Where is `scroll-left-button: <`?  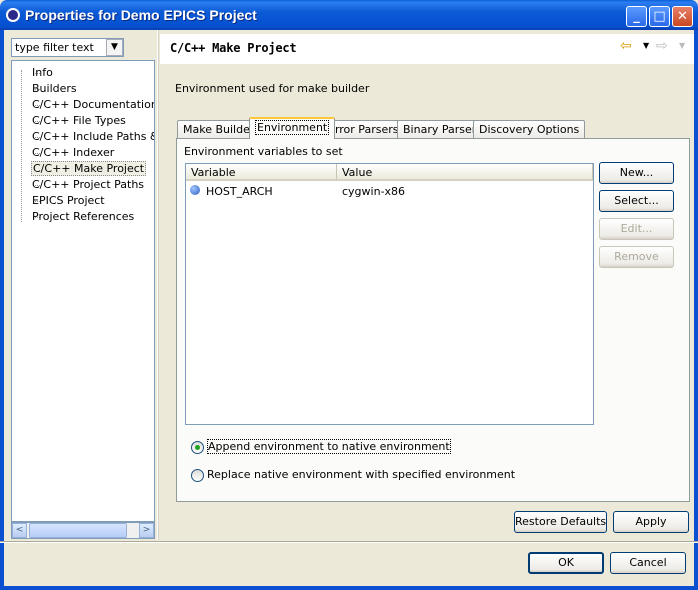 scroll-left-button: < is located at coordinates (19, 530).